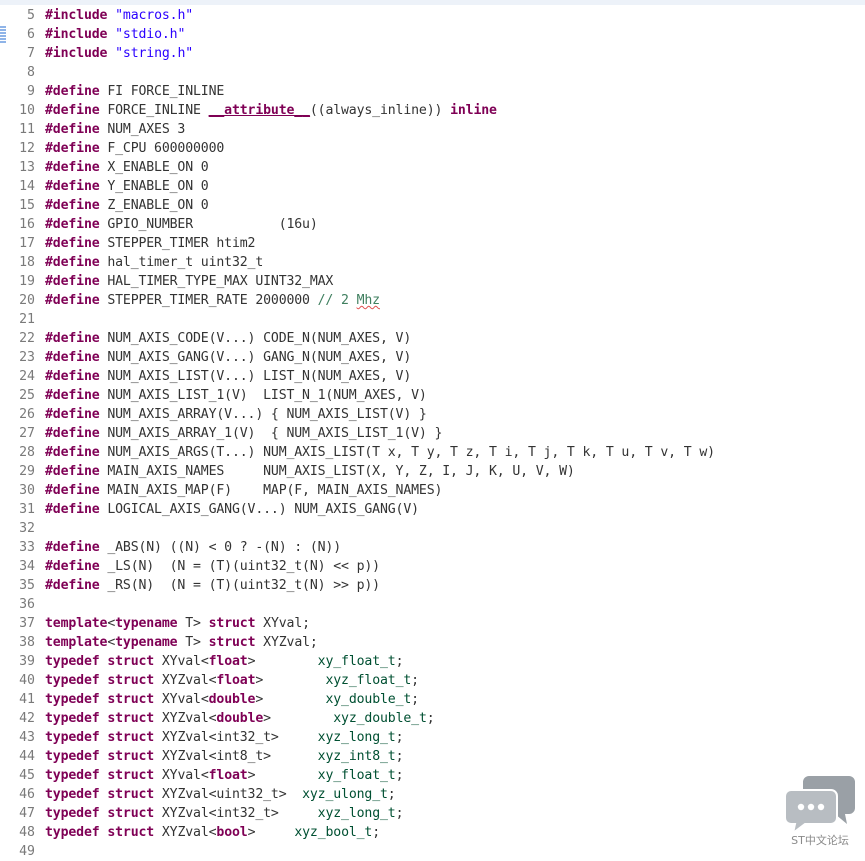 The height and width of the screenshot is (861, 865). What do you see at coordinates (181, 262) in the screenshot?
I see `code-token: hal_timer_t uint32_t` at bounding box center [181, 262].